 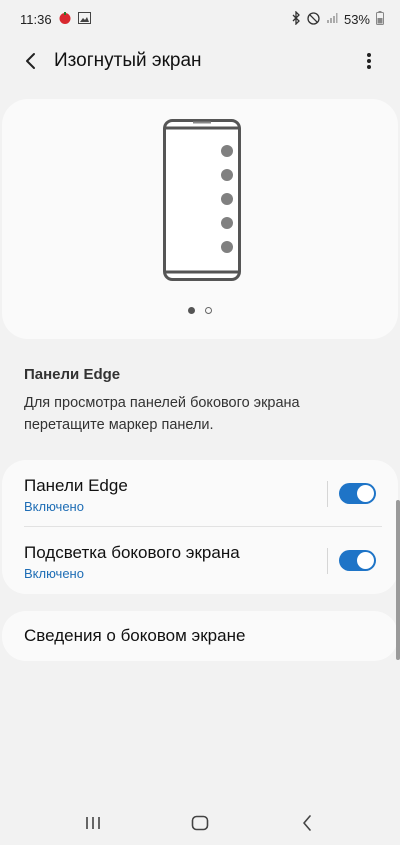 I want to click on edge-panels-toggle, so click(x=357, y=493).